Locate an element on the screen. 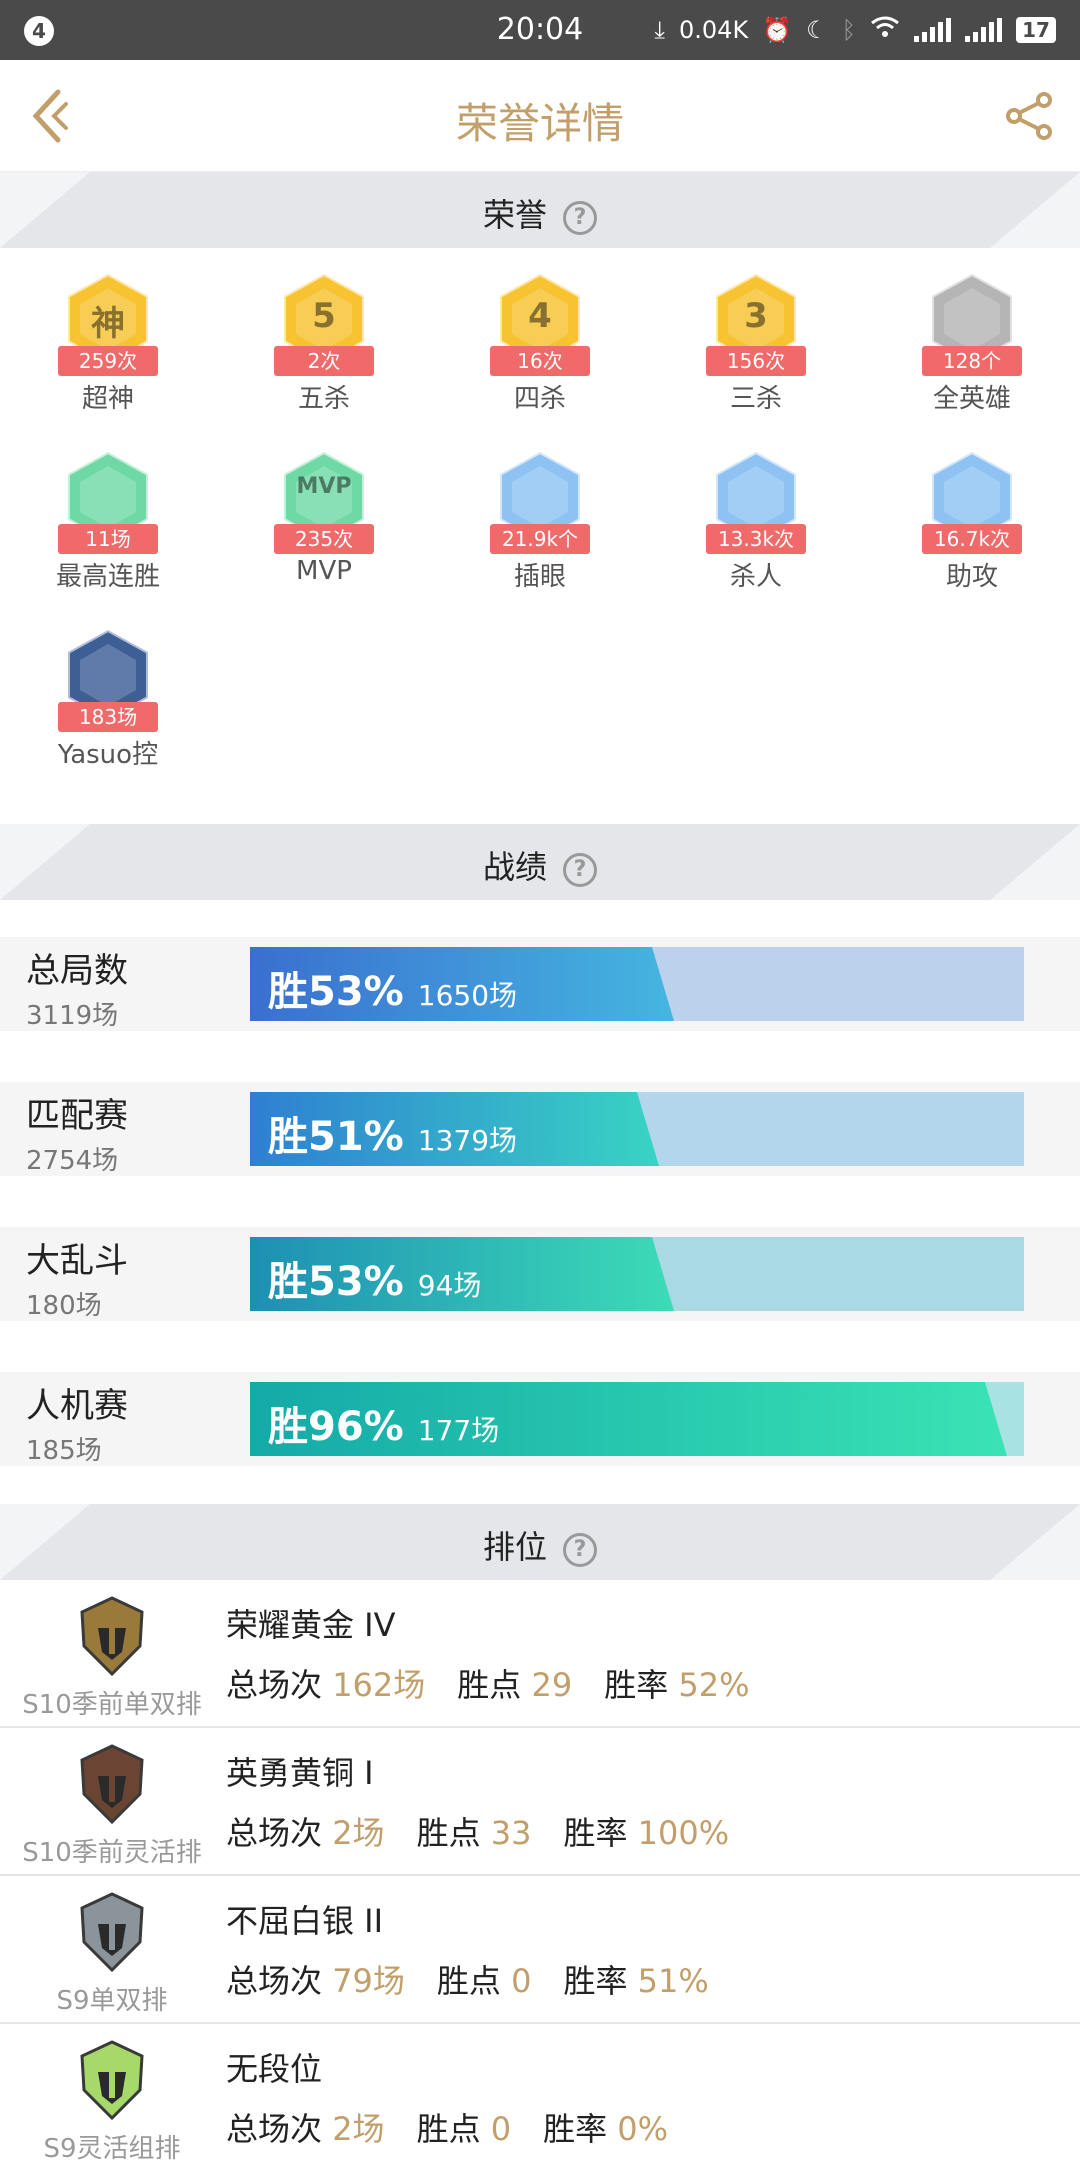  honor-medal-glyph: 3 is located at coordinates (756, 316).